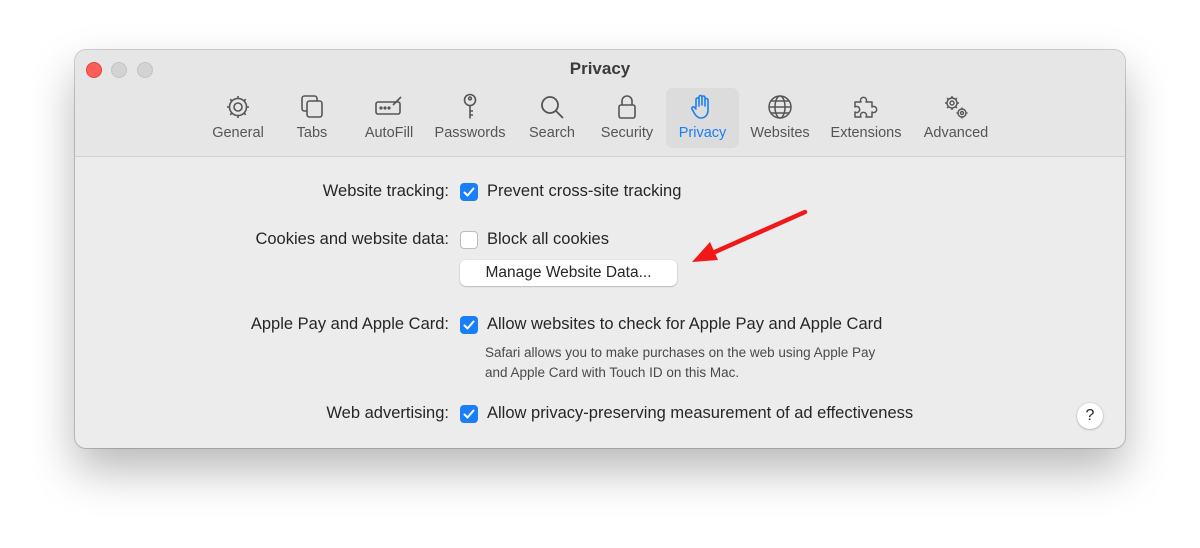  I want to click on tab-advanced: Advanced, so click(956, 118).